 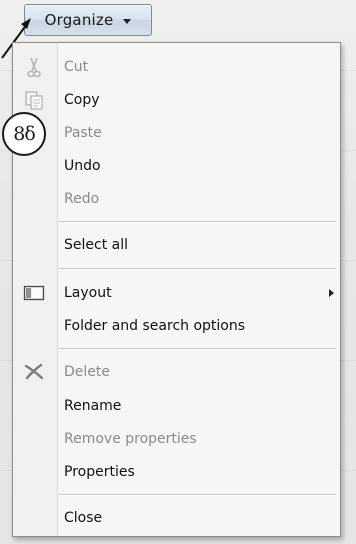 I want to click on menu-item-label: Redo, so click(x=82, y=199).